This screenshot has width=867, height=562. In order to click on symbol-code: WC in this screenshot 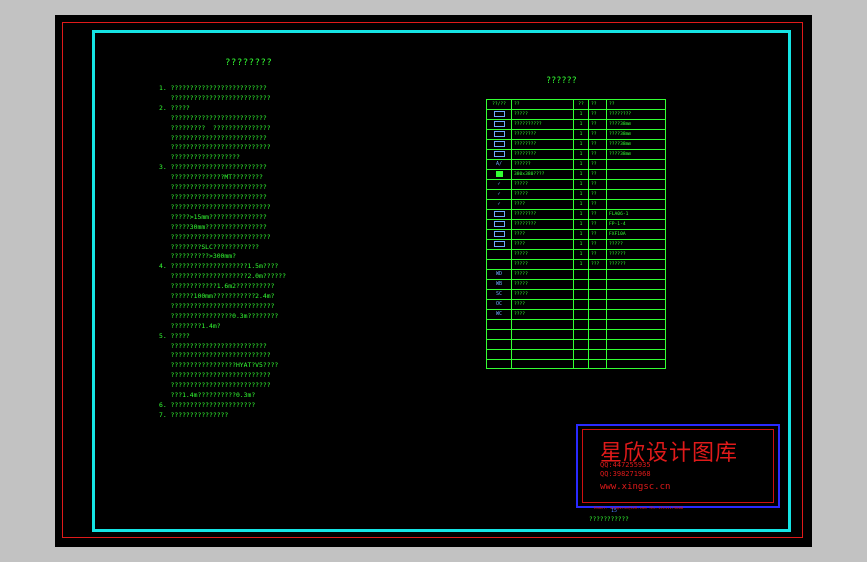, I will do `click(499, 314)`.